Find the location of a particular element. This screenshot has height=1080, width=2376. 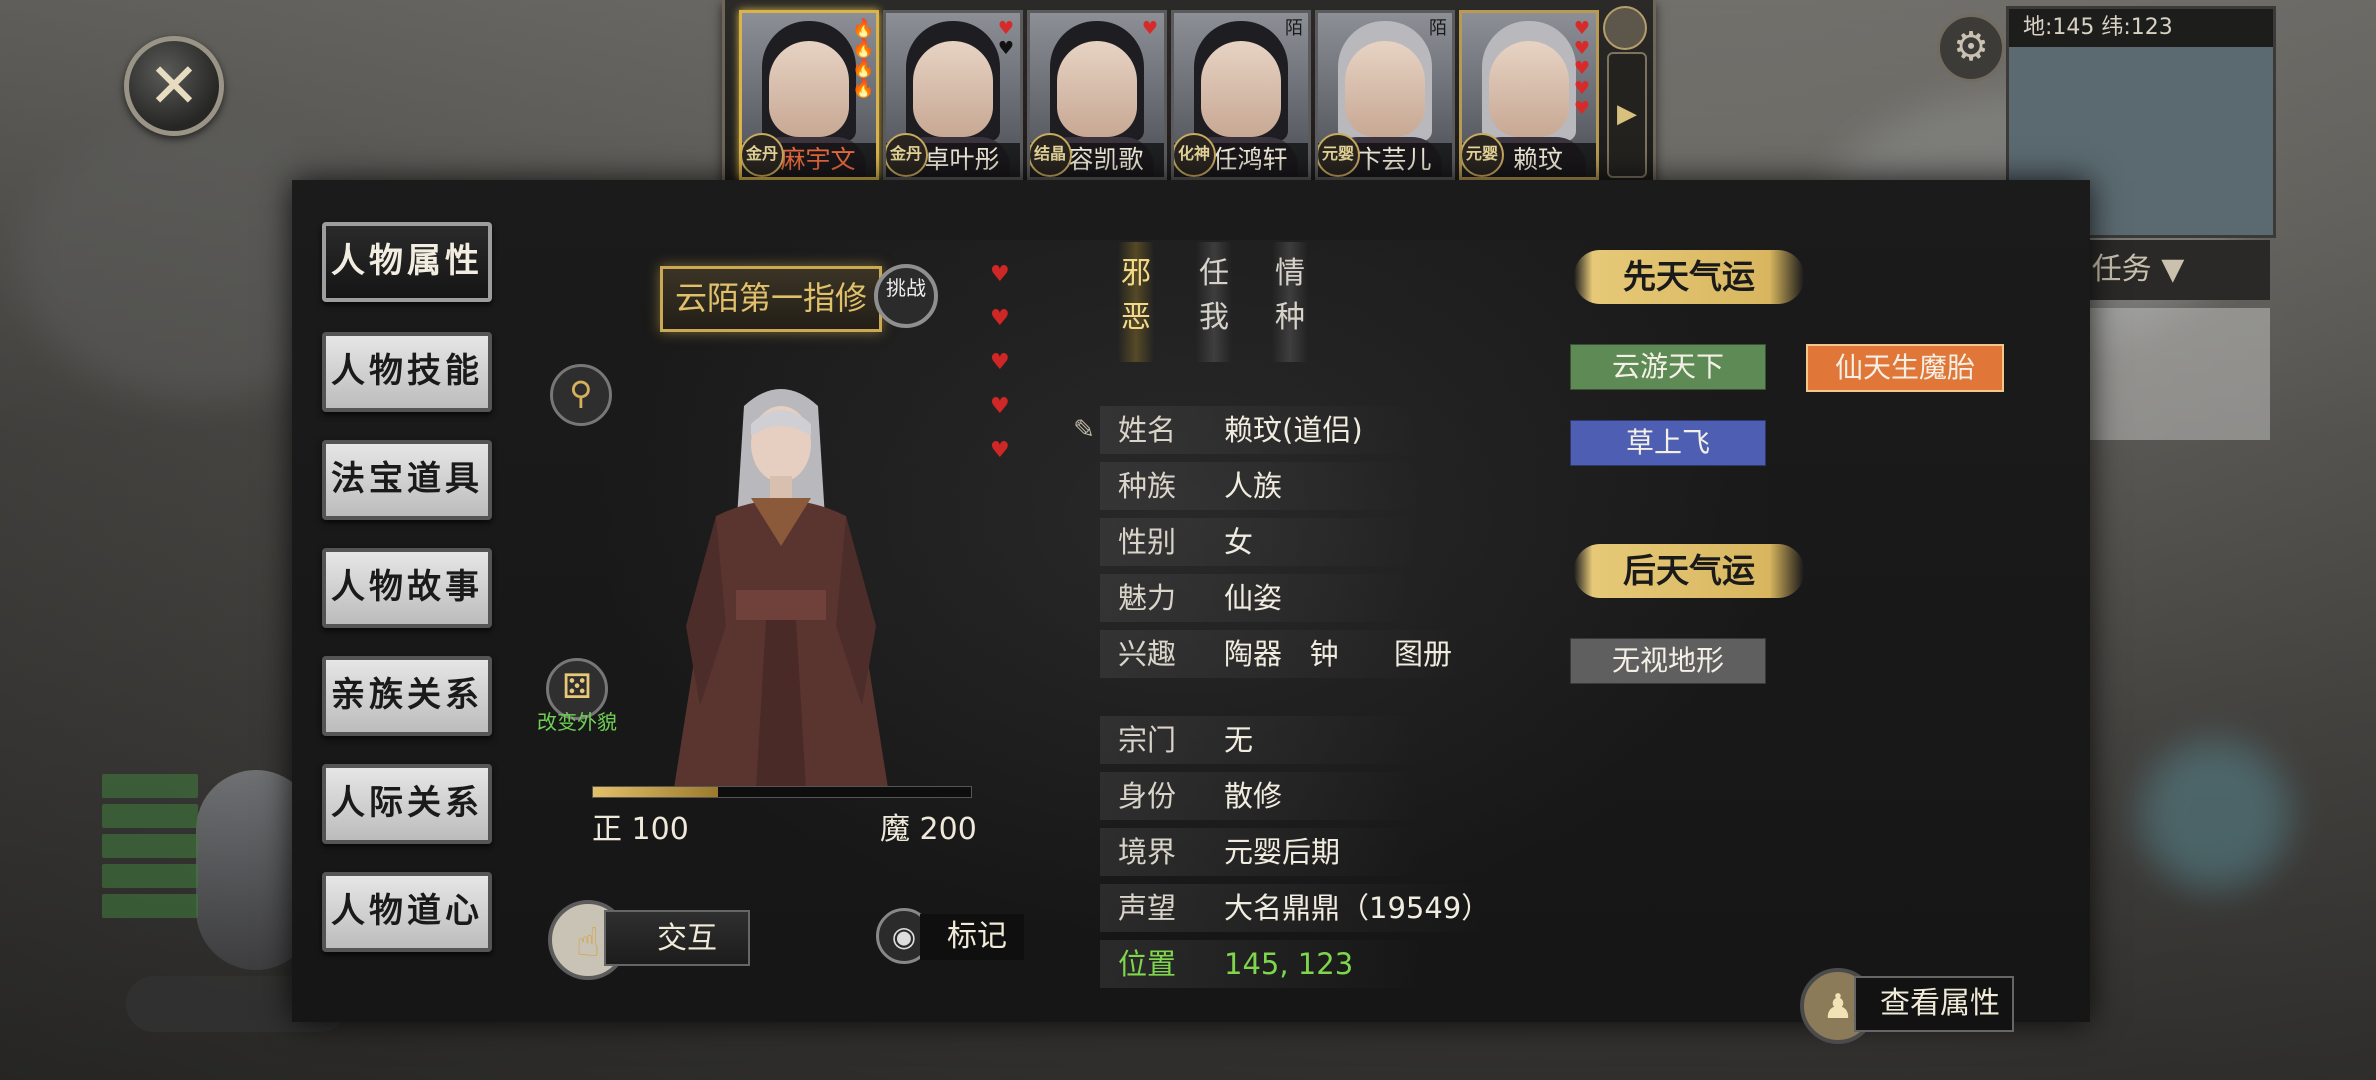

trait-text: 任我 is located at coordinates (1214, 295).